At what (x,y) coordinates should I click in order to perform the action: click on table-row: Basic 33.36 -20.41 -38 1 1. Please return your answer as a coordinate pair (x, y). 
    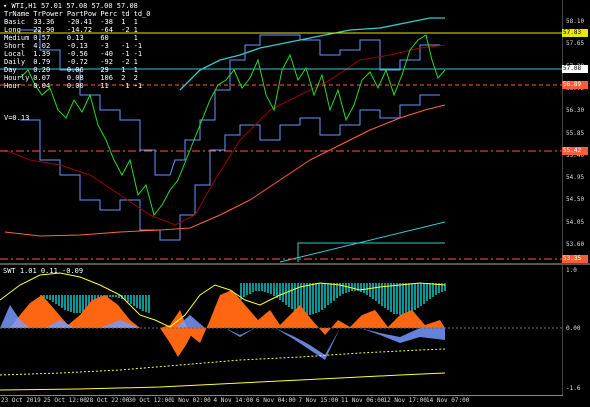
    Looking at the image, I should click on (79, 22).